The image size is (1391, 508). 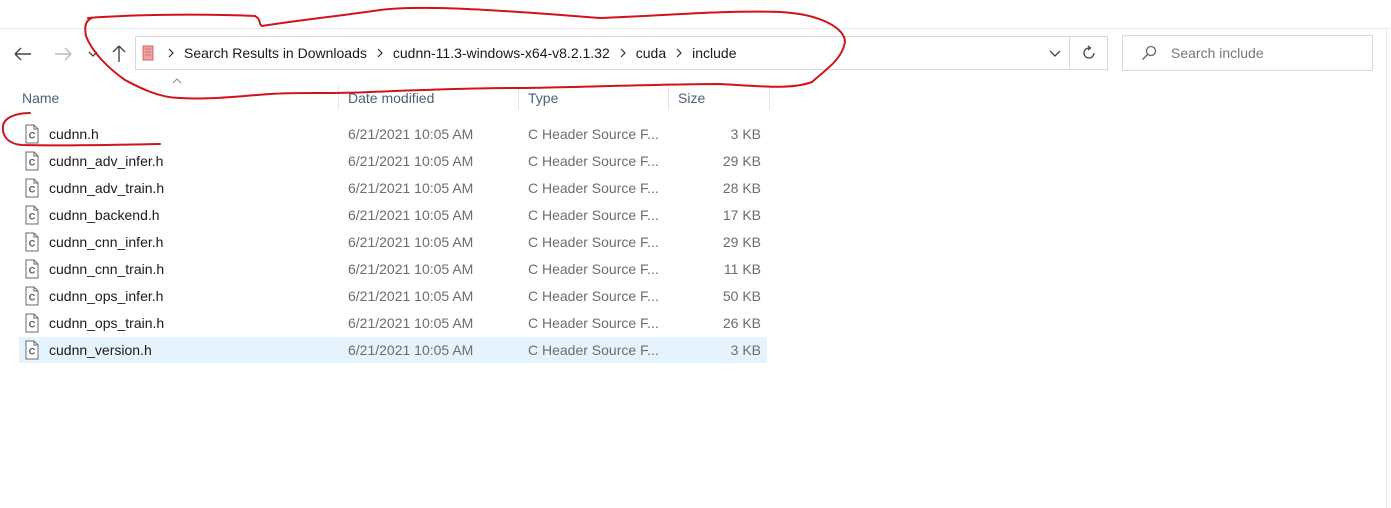 I want to click on file-size: 17 KB, so click(x=741, y=215).